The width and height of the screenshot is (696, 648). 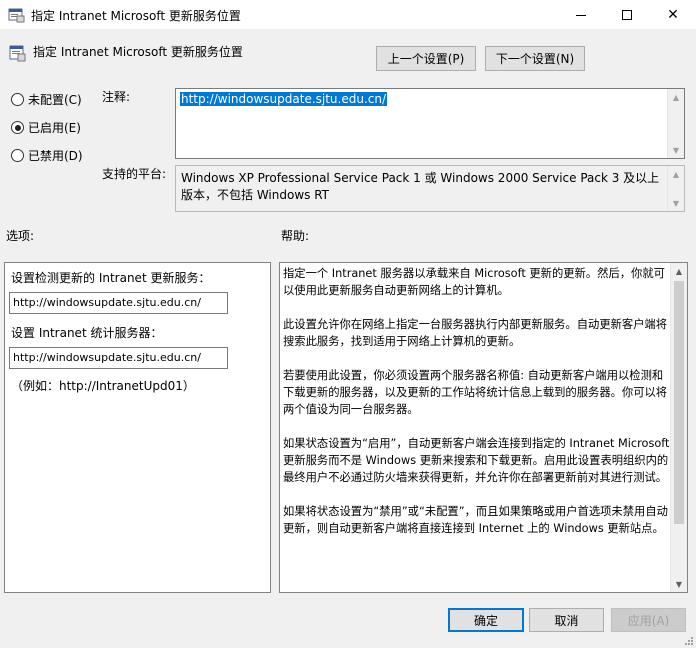 I want to click on window-title: 指定 Intranet Microsoft 更新服务位置, so click(x=136, y=16).